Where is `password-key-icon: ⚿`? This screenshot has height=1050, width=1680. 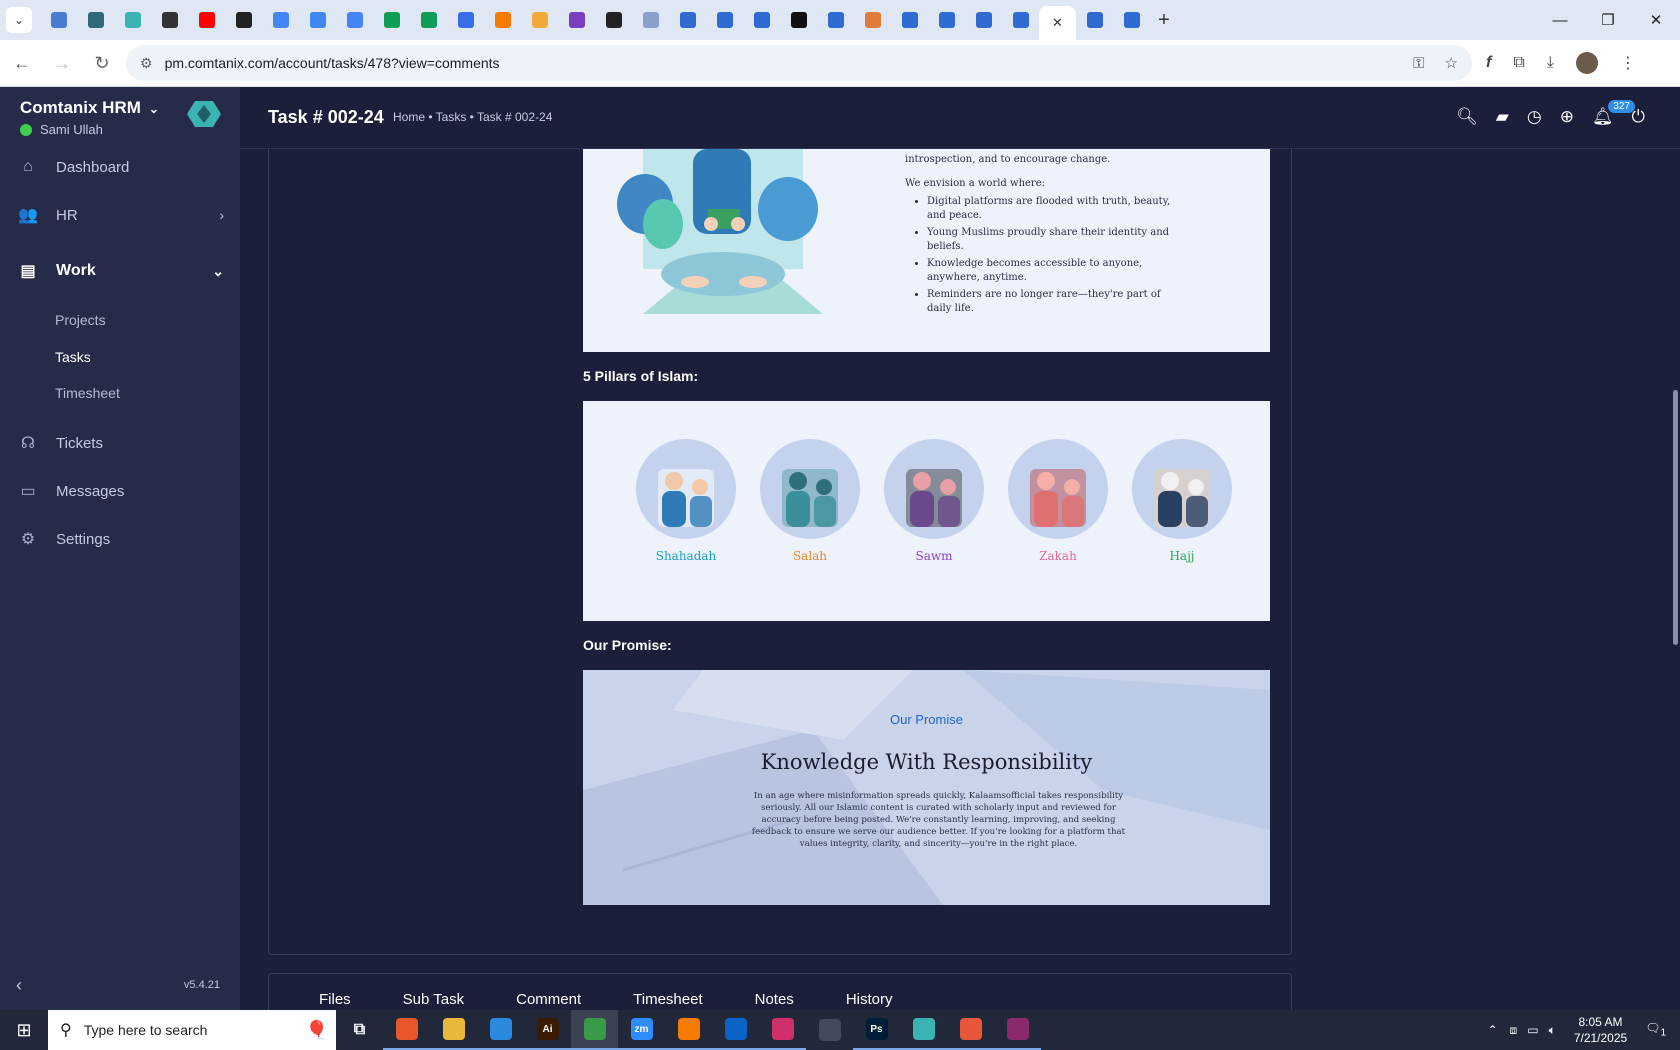 password-key-icon: ⚿ is located at coordinates (1418, 63).